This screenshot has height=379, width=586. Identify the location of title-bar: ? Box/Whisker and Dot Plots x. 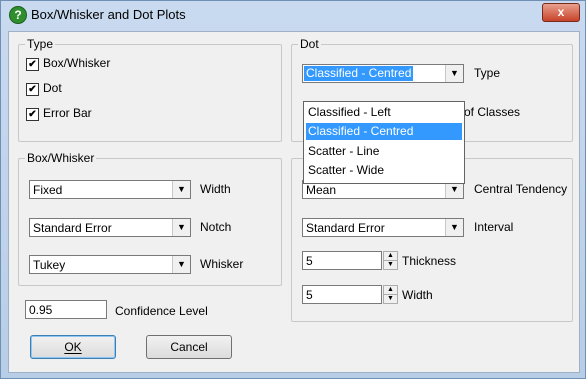
(293, 14).